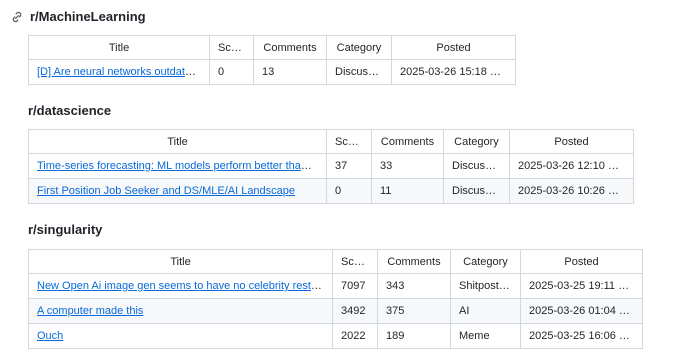 The width and height of the screenshot is (680, 362). Describe the element at coordinates (485, 336) in the screenshot. I see `category-cell: Meme` at that location.